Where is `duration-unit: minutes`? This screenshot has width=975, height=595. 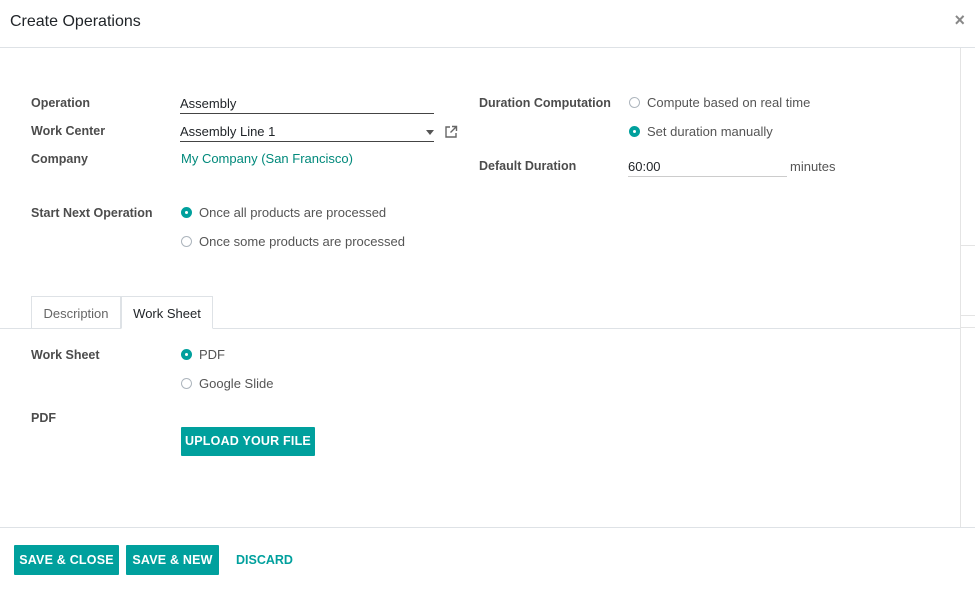
duration-unit: minutes is located at coordinates (813, 166).